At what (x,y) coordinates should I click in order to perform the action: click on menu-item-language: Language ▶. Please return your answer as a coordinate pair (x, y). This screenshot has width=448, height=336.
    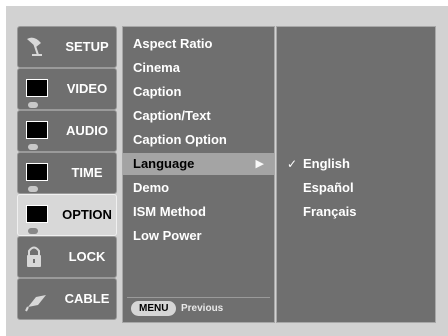
    Looking at the image, I should click on (198, 164).